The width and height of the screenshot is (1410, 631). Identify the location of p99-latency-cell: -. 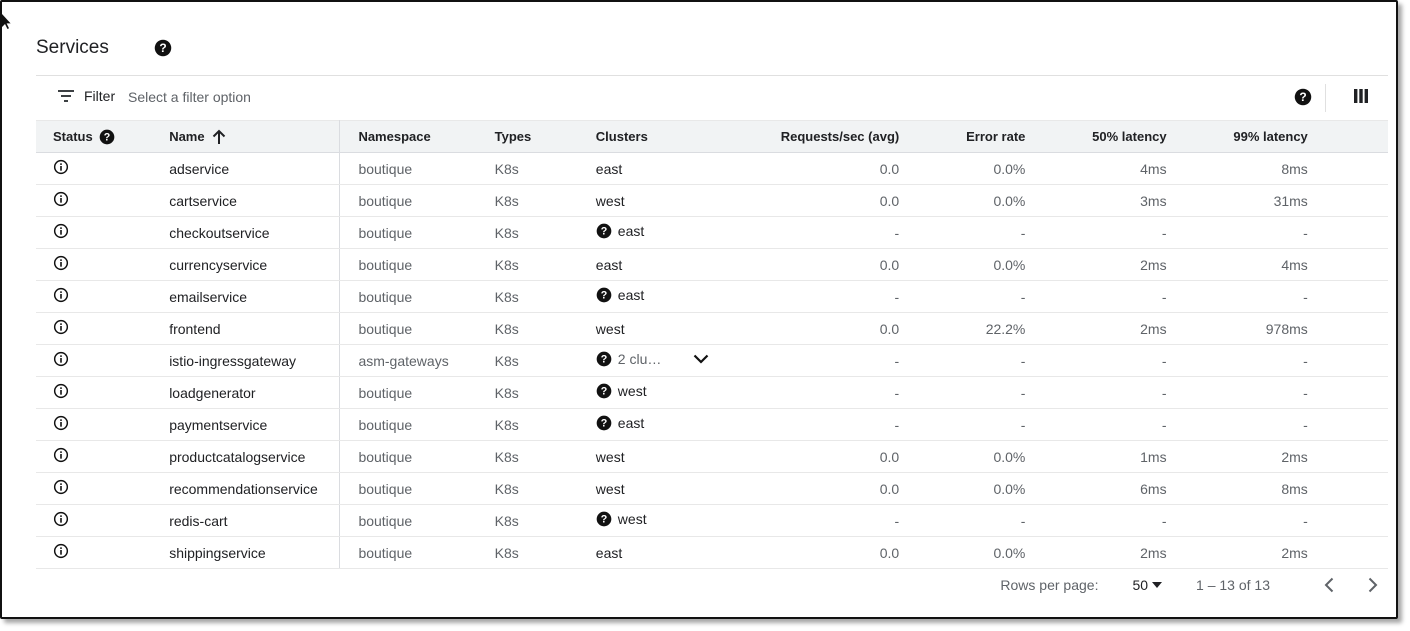
(1237, 296).